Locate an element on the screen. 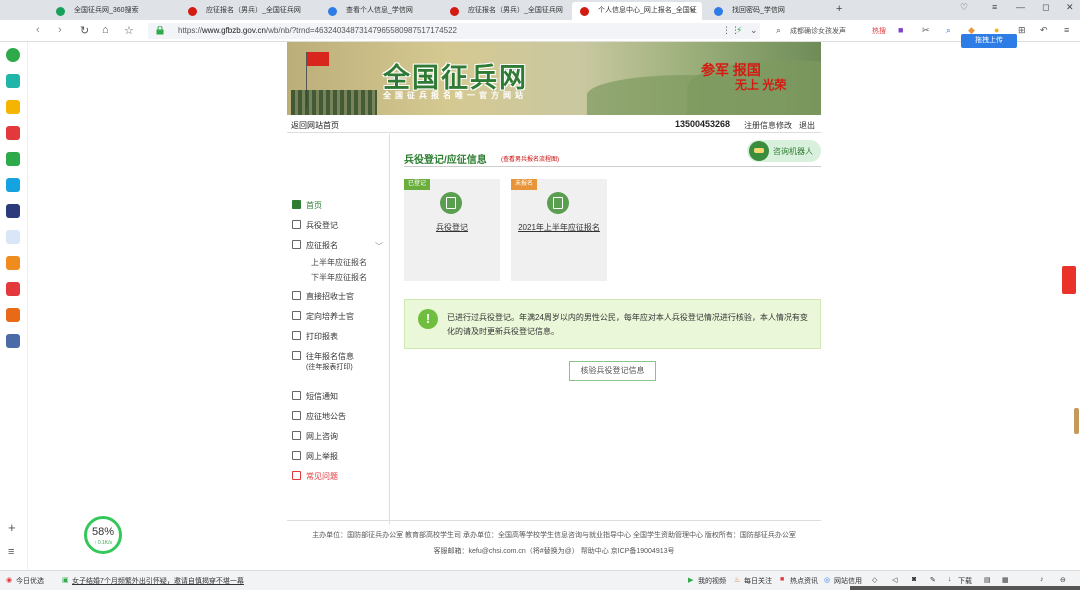  home-icon: ⌂ is located at coordinates (105, 30).